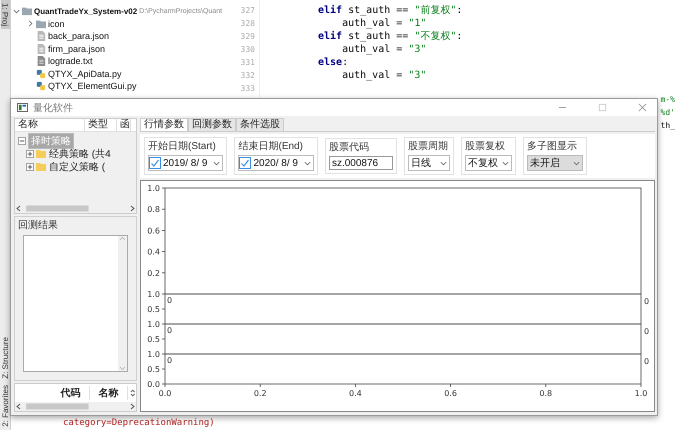 The height and width of the screenshot is (430, 675). What do you see at coordinates (86, 11) in the screenshot?
I see `project-name: QuantTradeYx_System-v02` at bounding box center [86, 11].